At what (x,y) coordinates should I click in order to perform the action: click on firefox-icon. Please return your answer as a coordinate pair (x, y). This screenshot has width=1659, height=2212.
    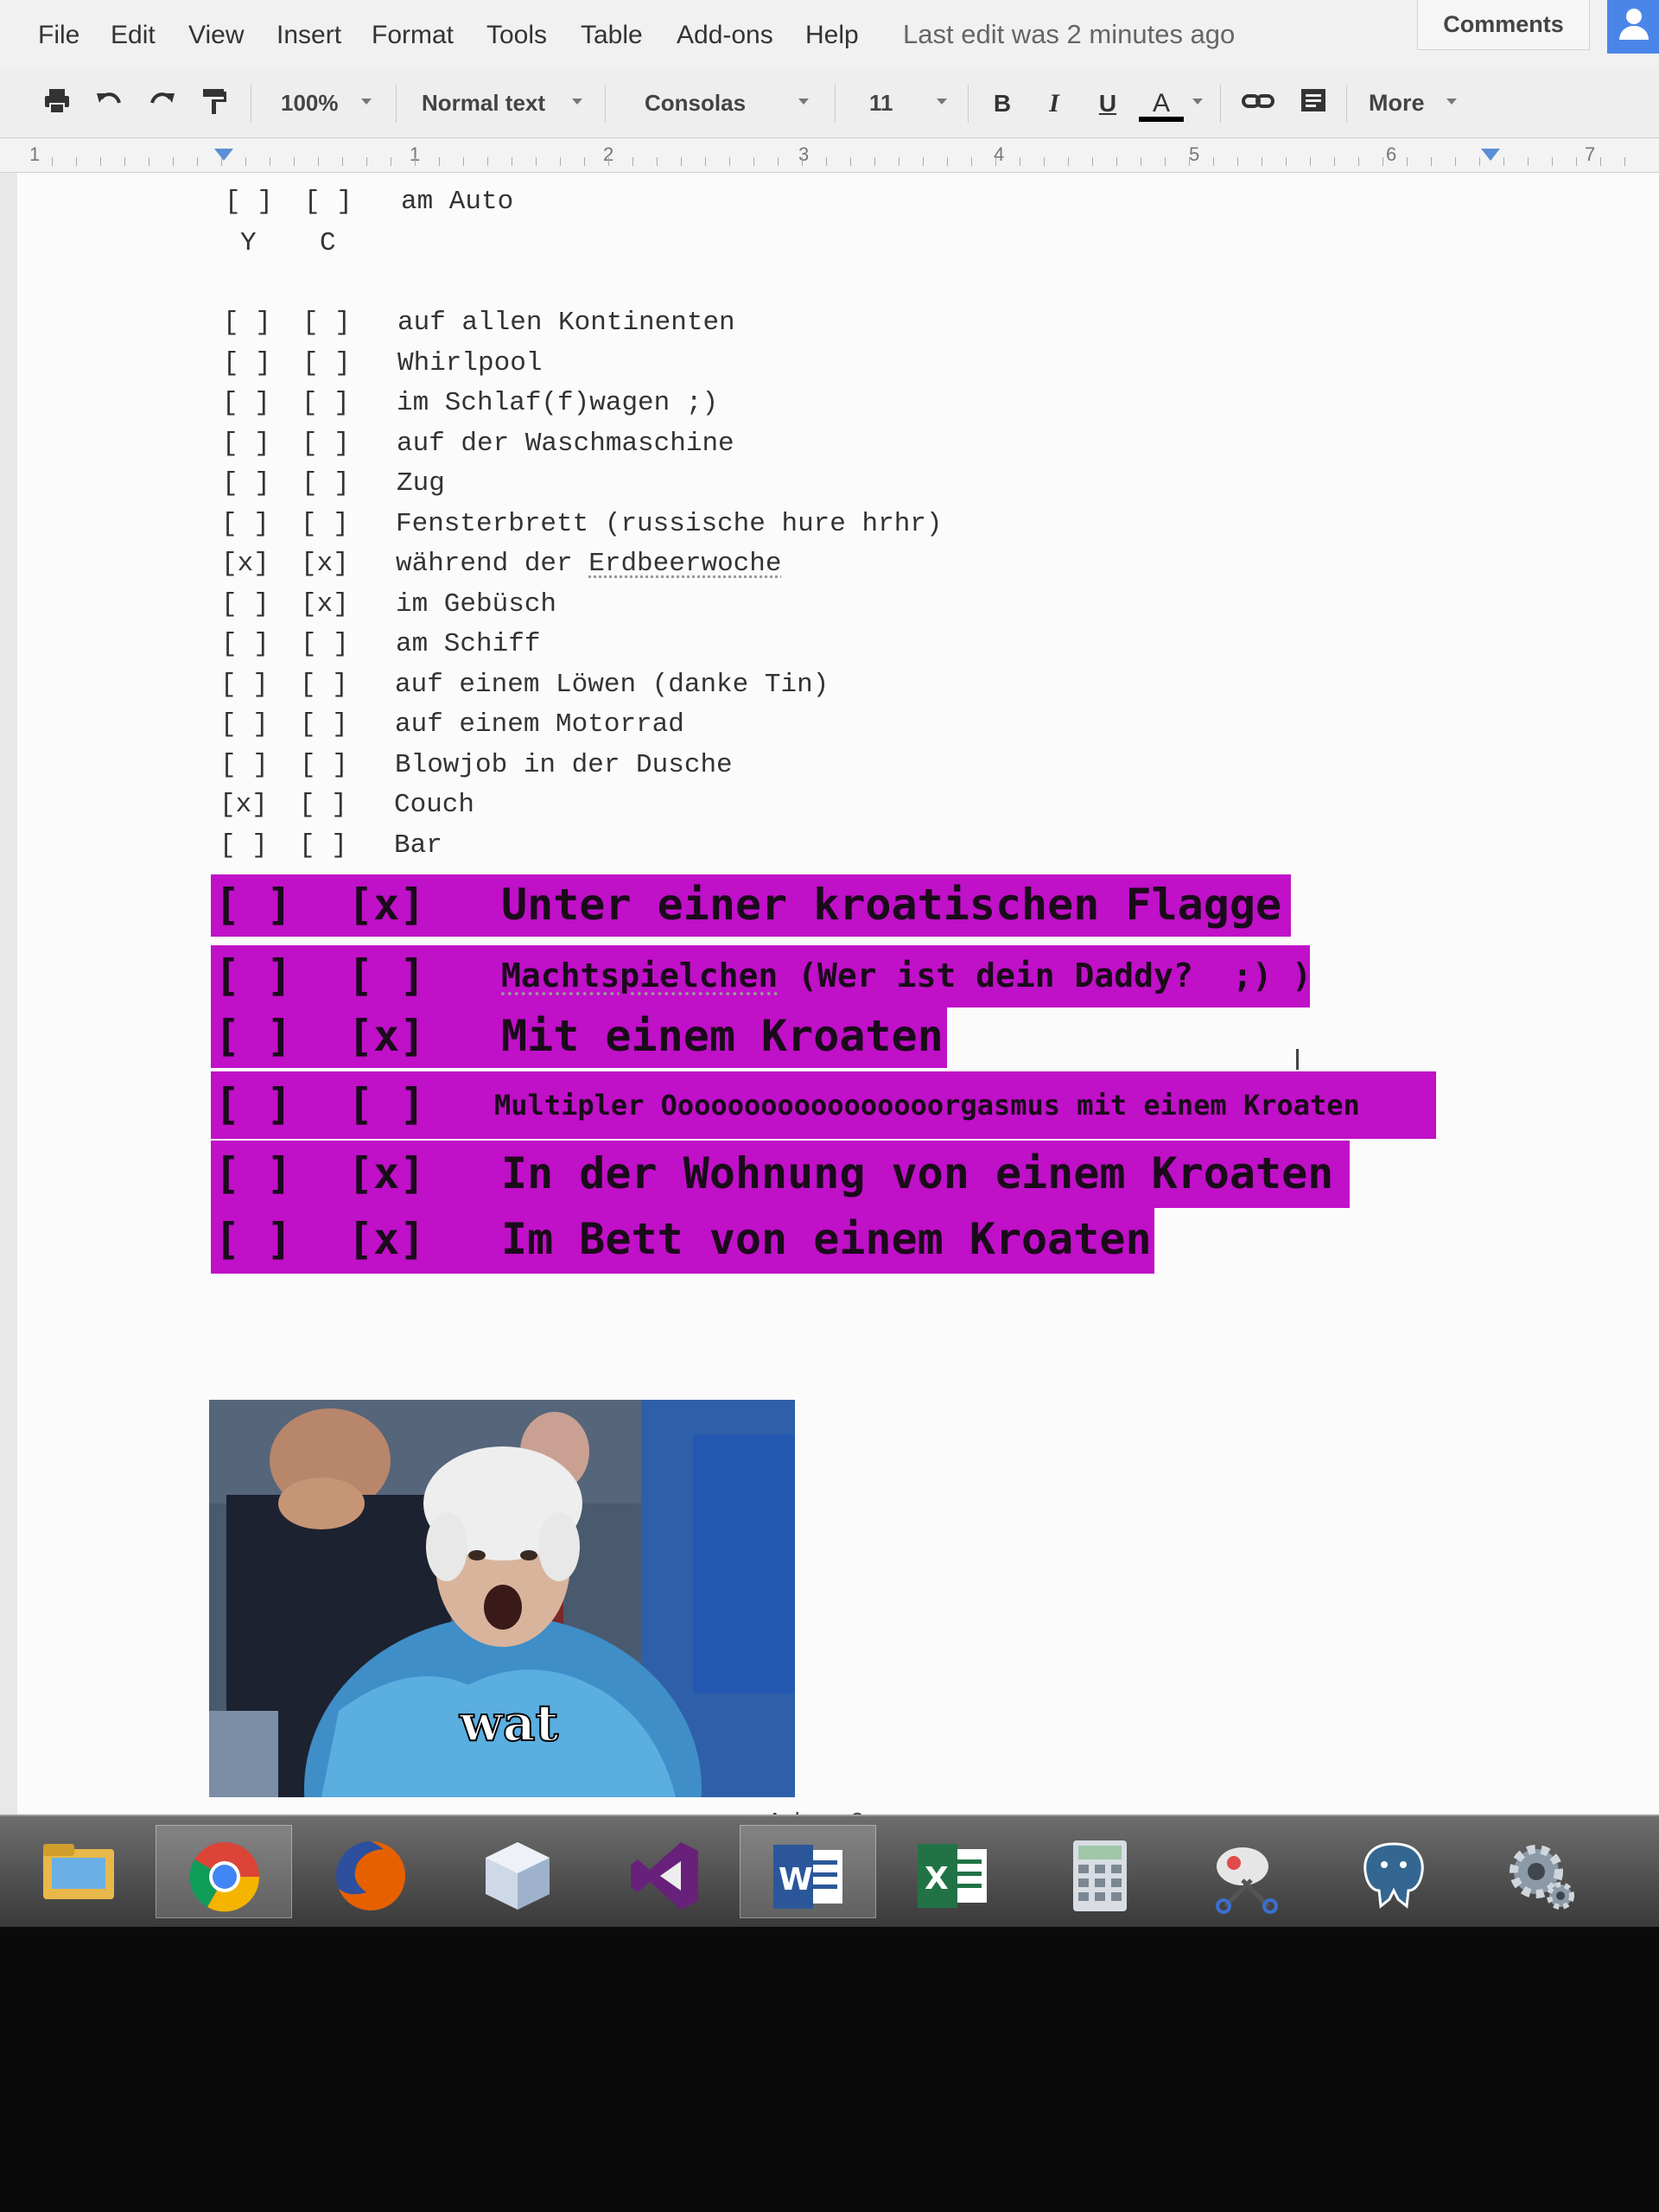
    Looking at the image, I should click on (370, 1871).